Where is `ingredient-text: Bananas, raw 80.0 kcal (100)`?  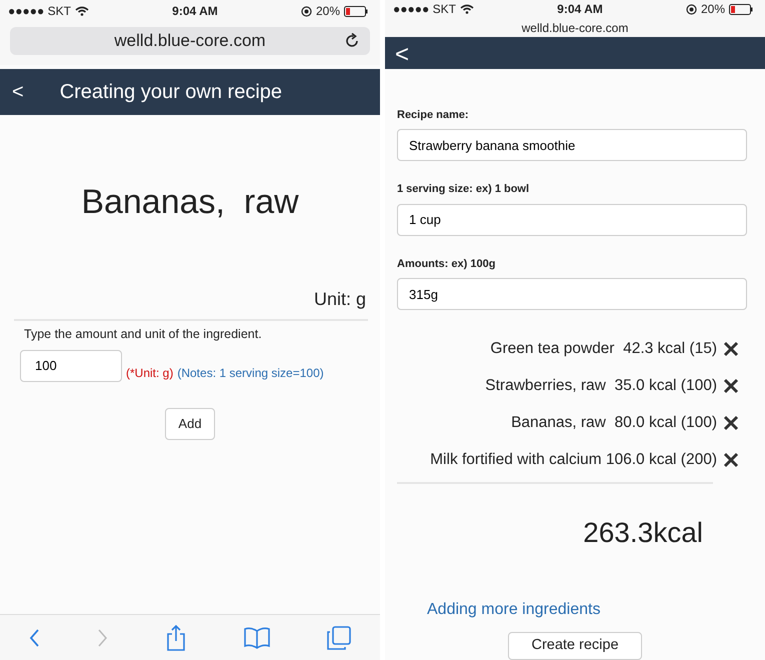 ingredient-text: Bananas, raw 80.0 kcal (100) is located at coordinates (614, 423).